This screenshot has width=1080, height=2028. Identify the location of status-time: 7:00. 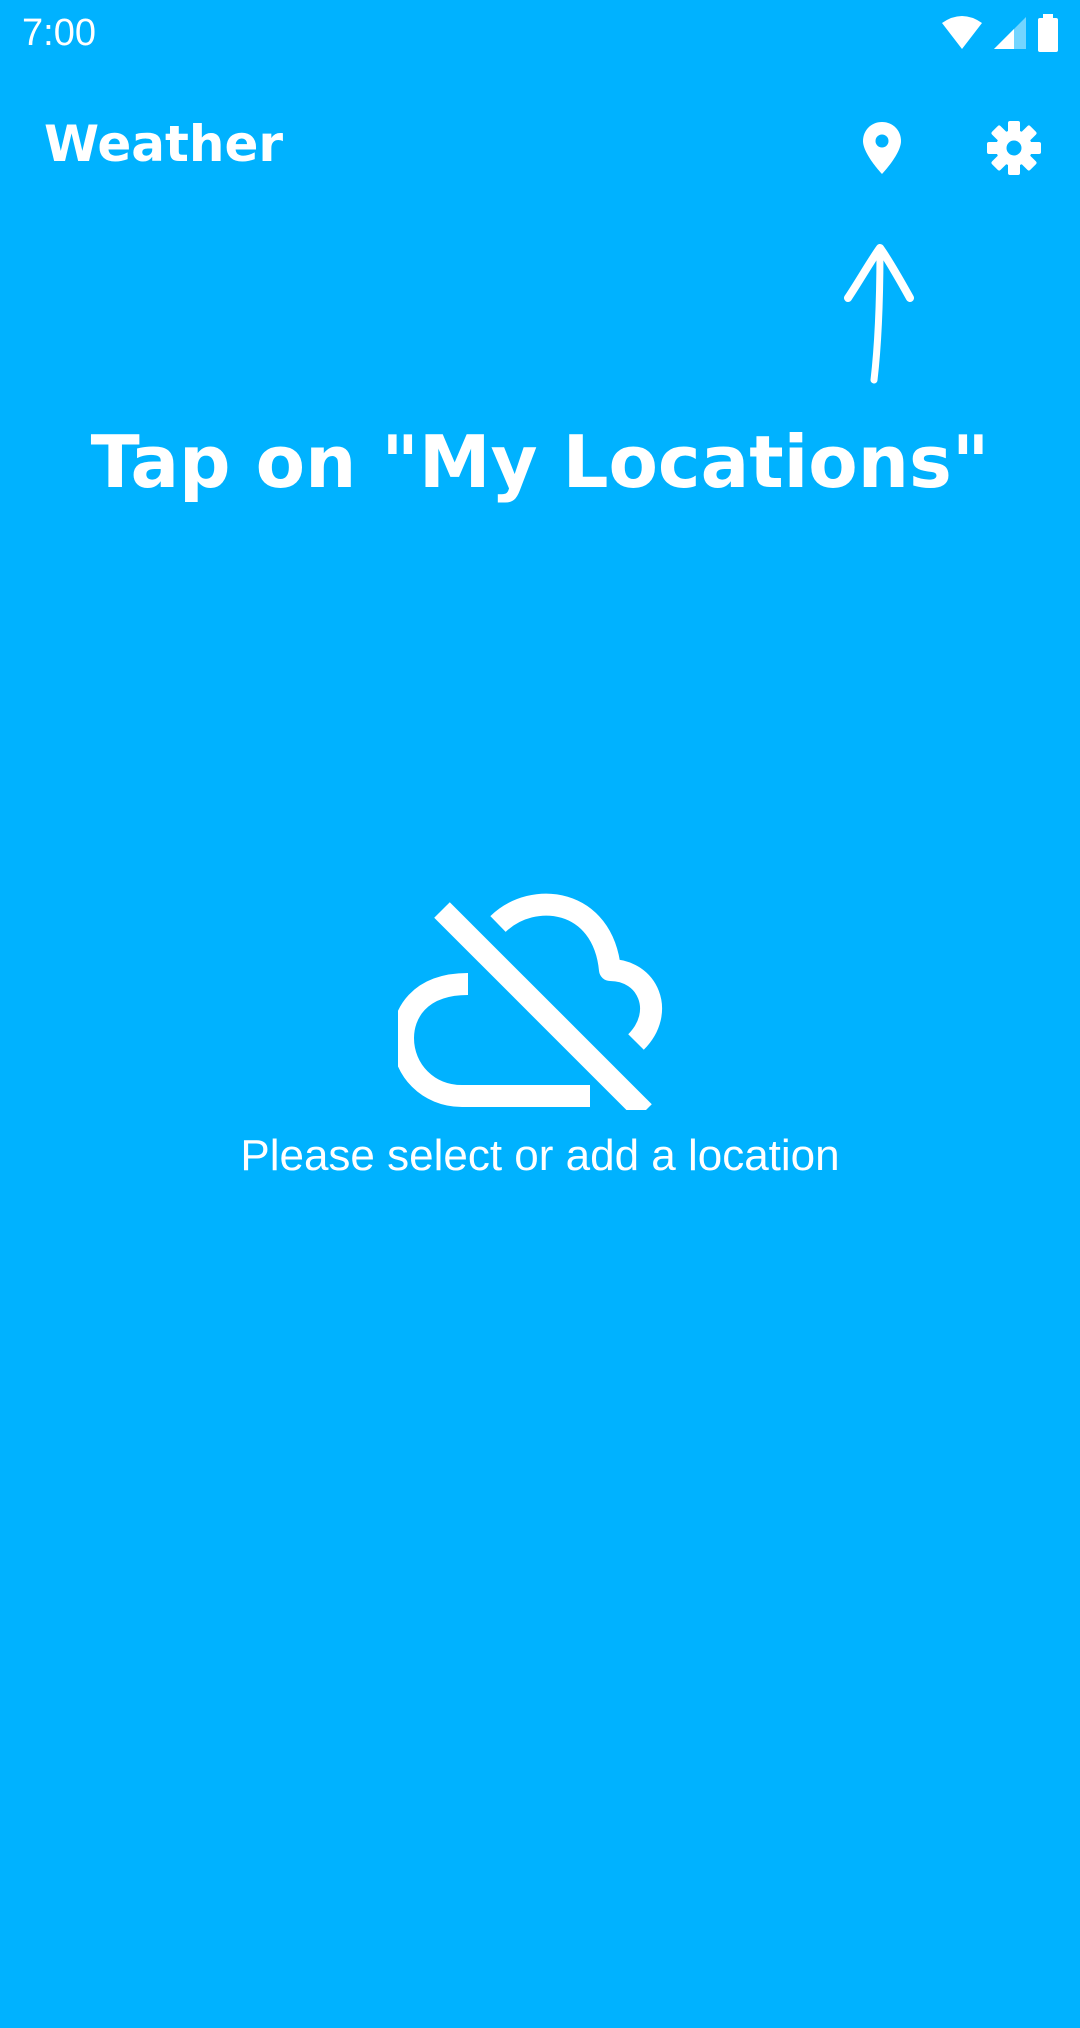
(59, 33).